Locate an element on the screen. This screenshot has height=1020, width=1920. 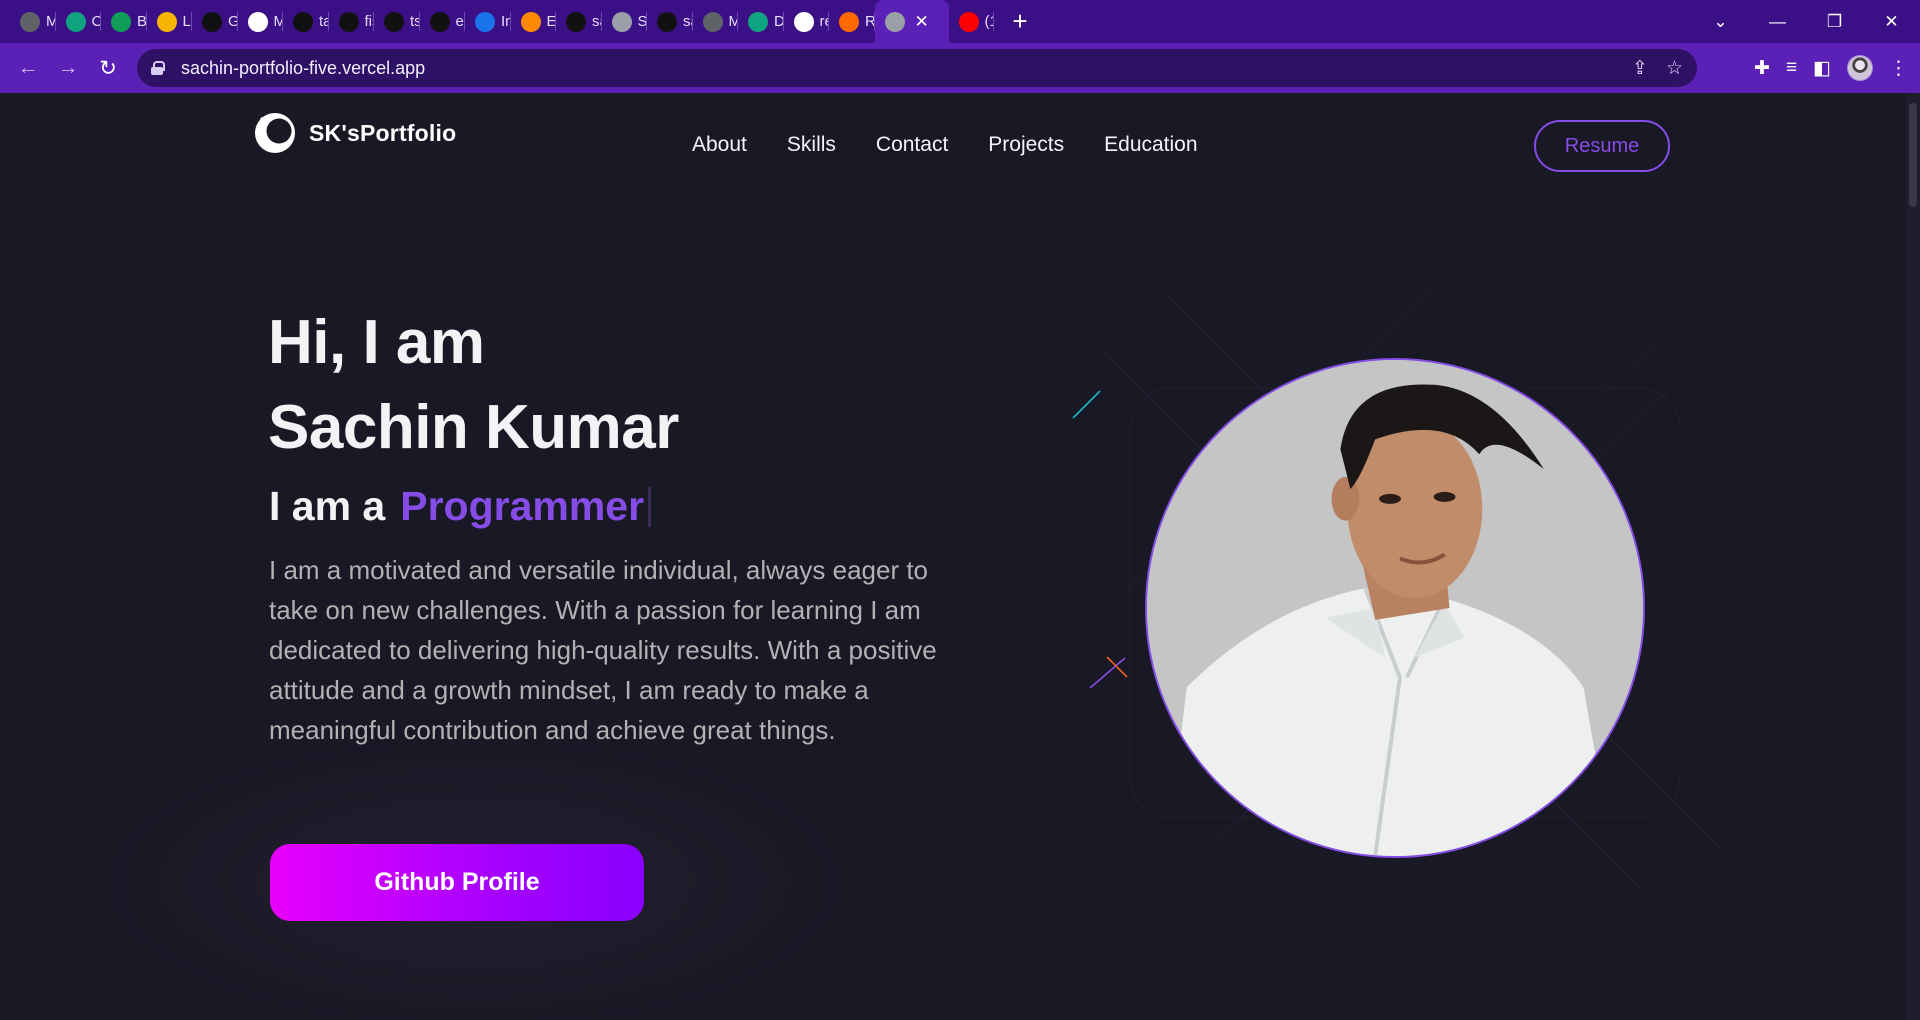
profile-photo is located at coordinates (1395, 608).